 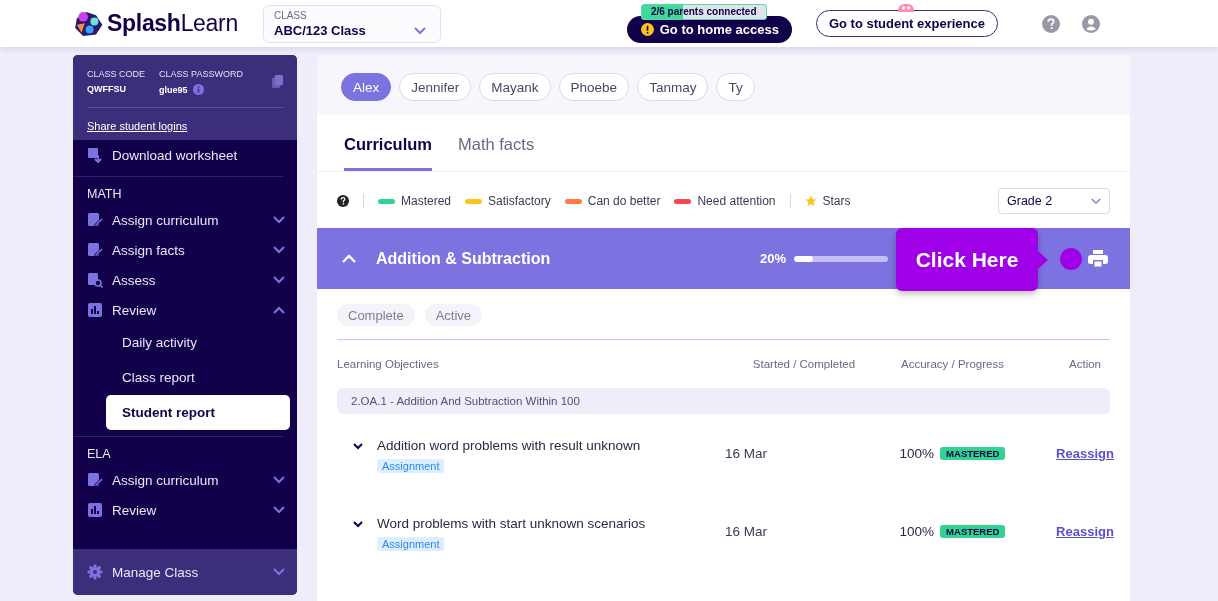 I want to click on section-title: ELA, so click(x=99, y=454).